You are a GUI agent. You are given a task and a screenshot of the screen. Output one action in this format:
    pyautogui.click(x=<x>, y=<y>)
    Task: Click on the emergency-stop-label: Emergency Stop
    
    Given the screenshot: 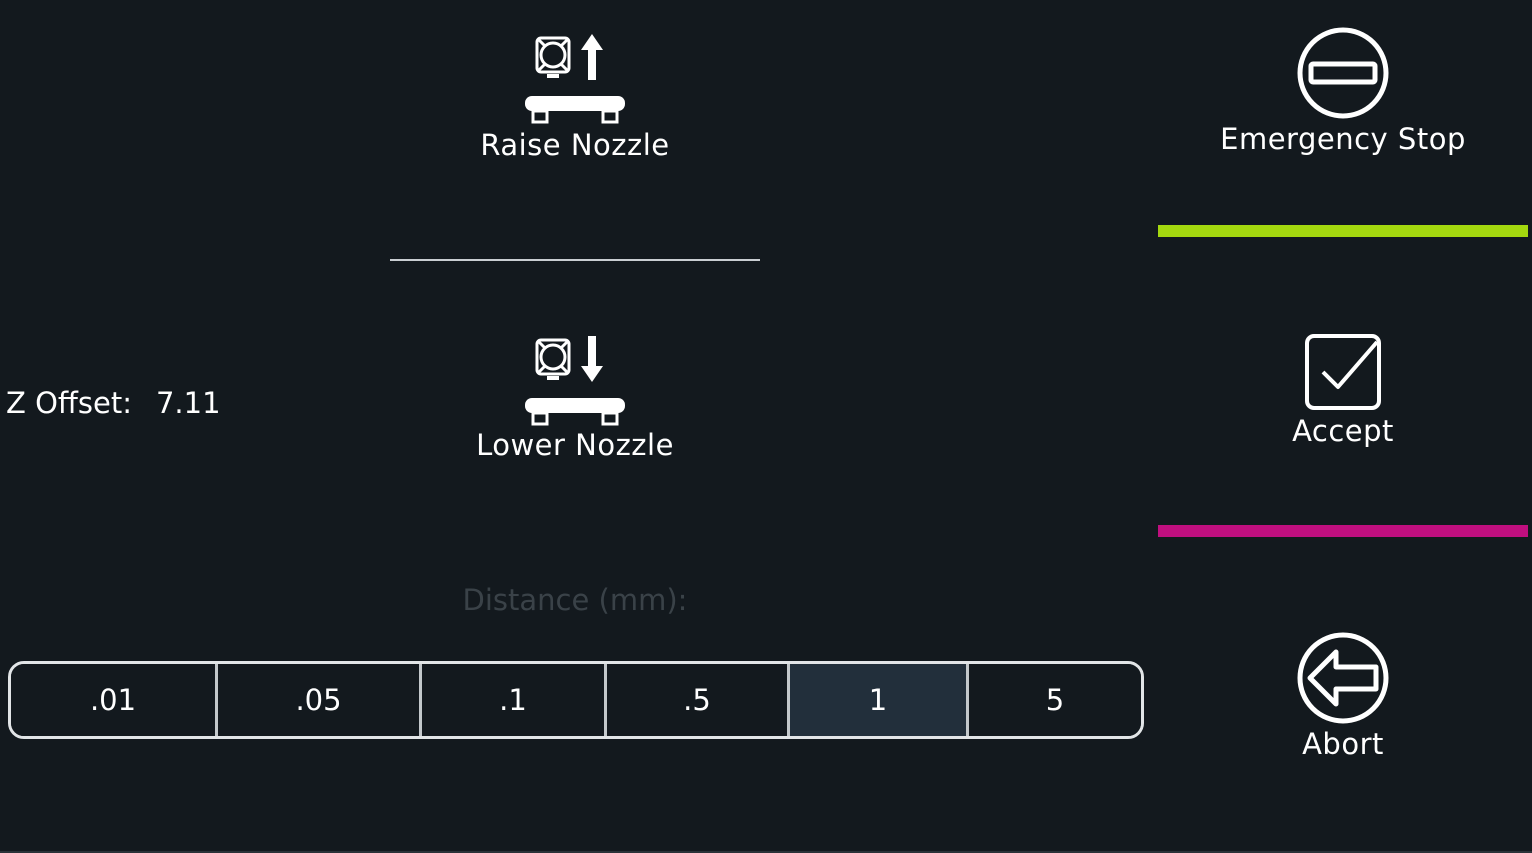 What is the action you would take?
    pyautogui.click(x=1343, y=139)
    